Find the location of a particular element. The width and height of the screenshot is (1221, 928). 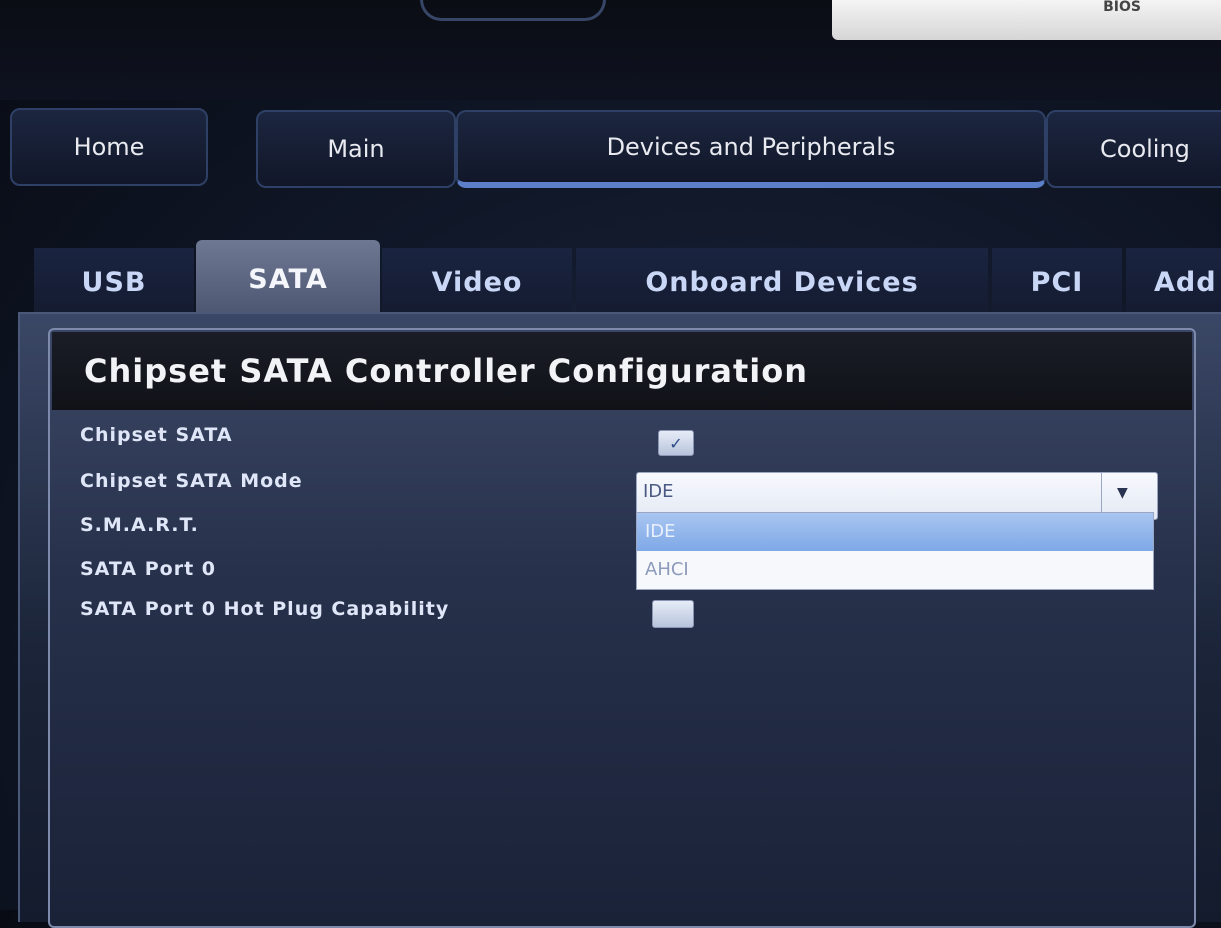

subtab-video-label: Video is located at coordinates (477, 282).